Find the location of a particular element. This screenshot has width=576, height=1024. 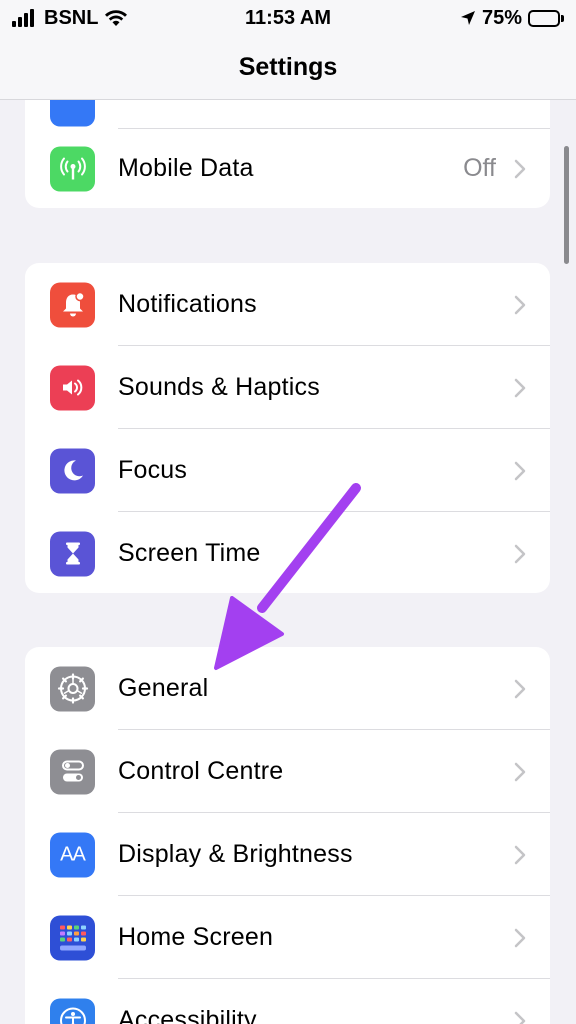

battery-icon is located at coordinates (546, 18).